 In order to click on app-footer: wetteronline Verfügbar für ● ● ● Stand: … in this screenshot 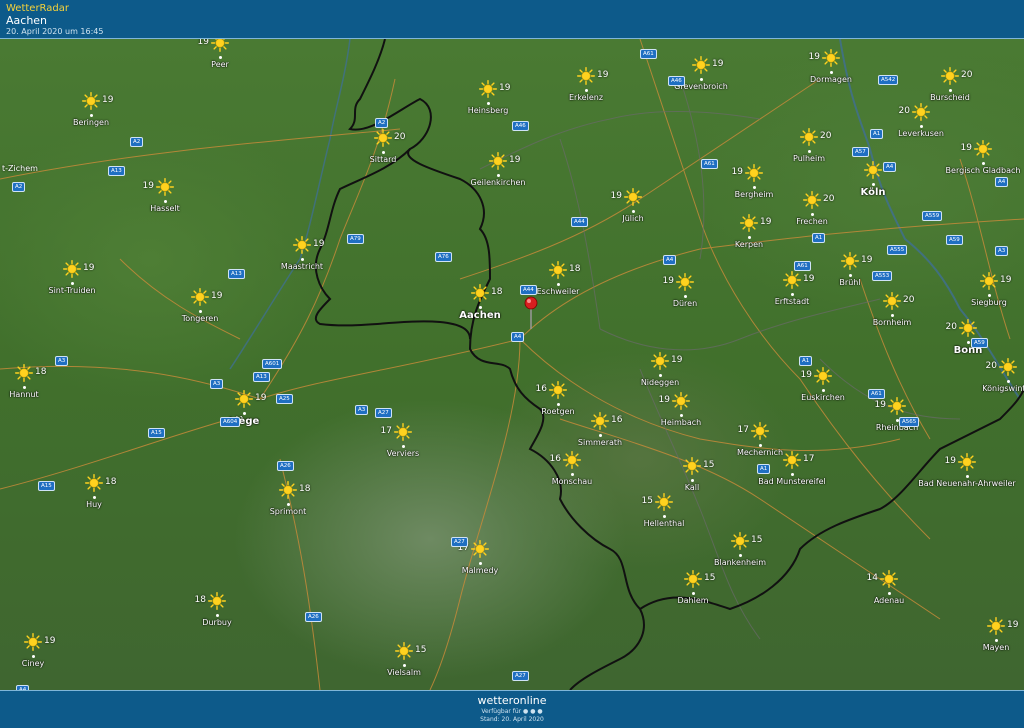, I will do `click(512, 709)`.